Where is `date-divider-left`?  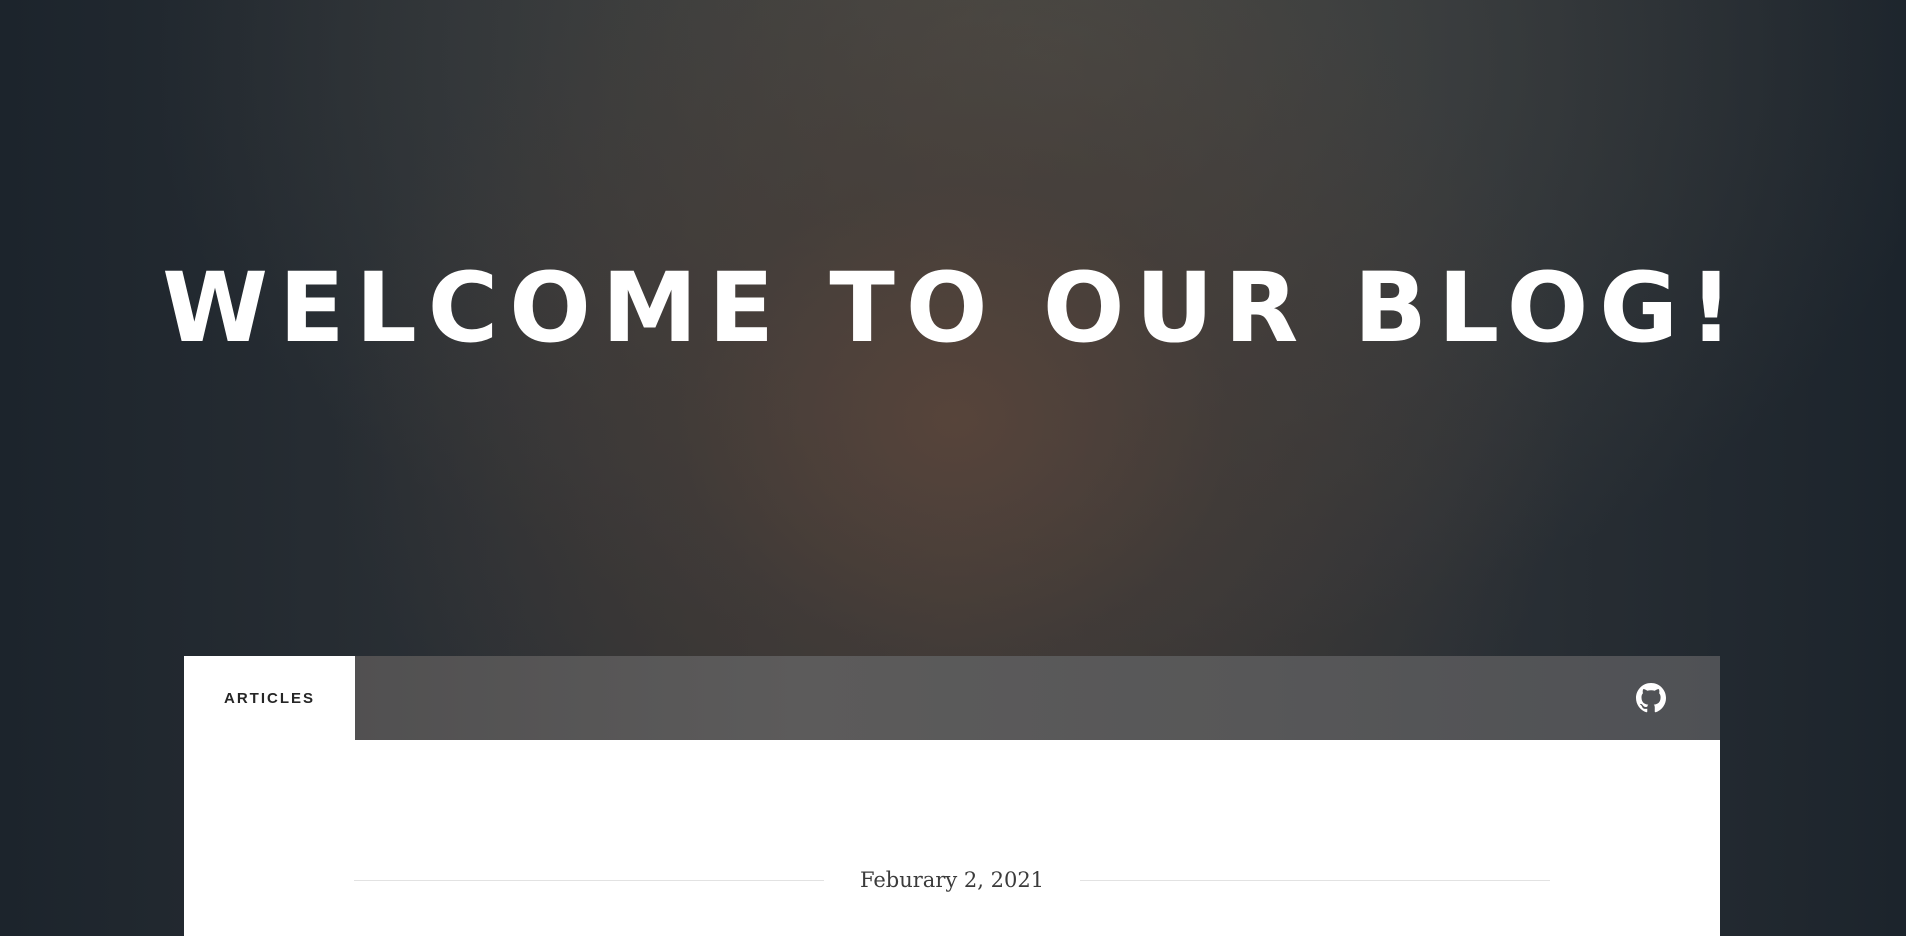
date-divider-left is located at coordinates (589, 880).